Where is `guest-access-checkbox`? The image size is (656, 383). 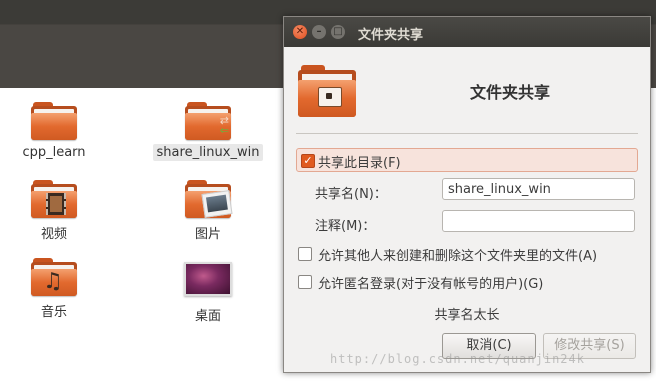 guest-access-checkbox is located at coordinates (305, 282).